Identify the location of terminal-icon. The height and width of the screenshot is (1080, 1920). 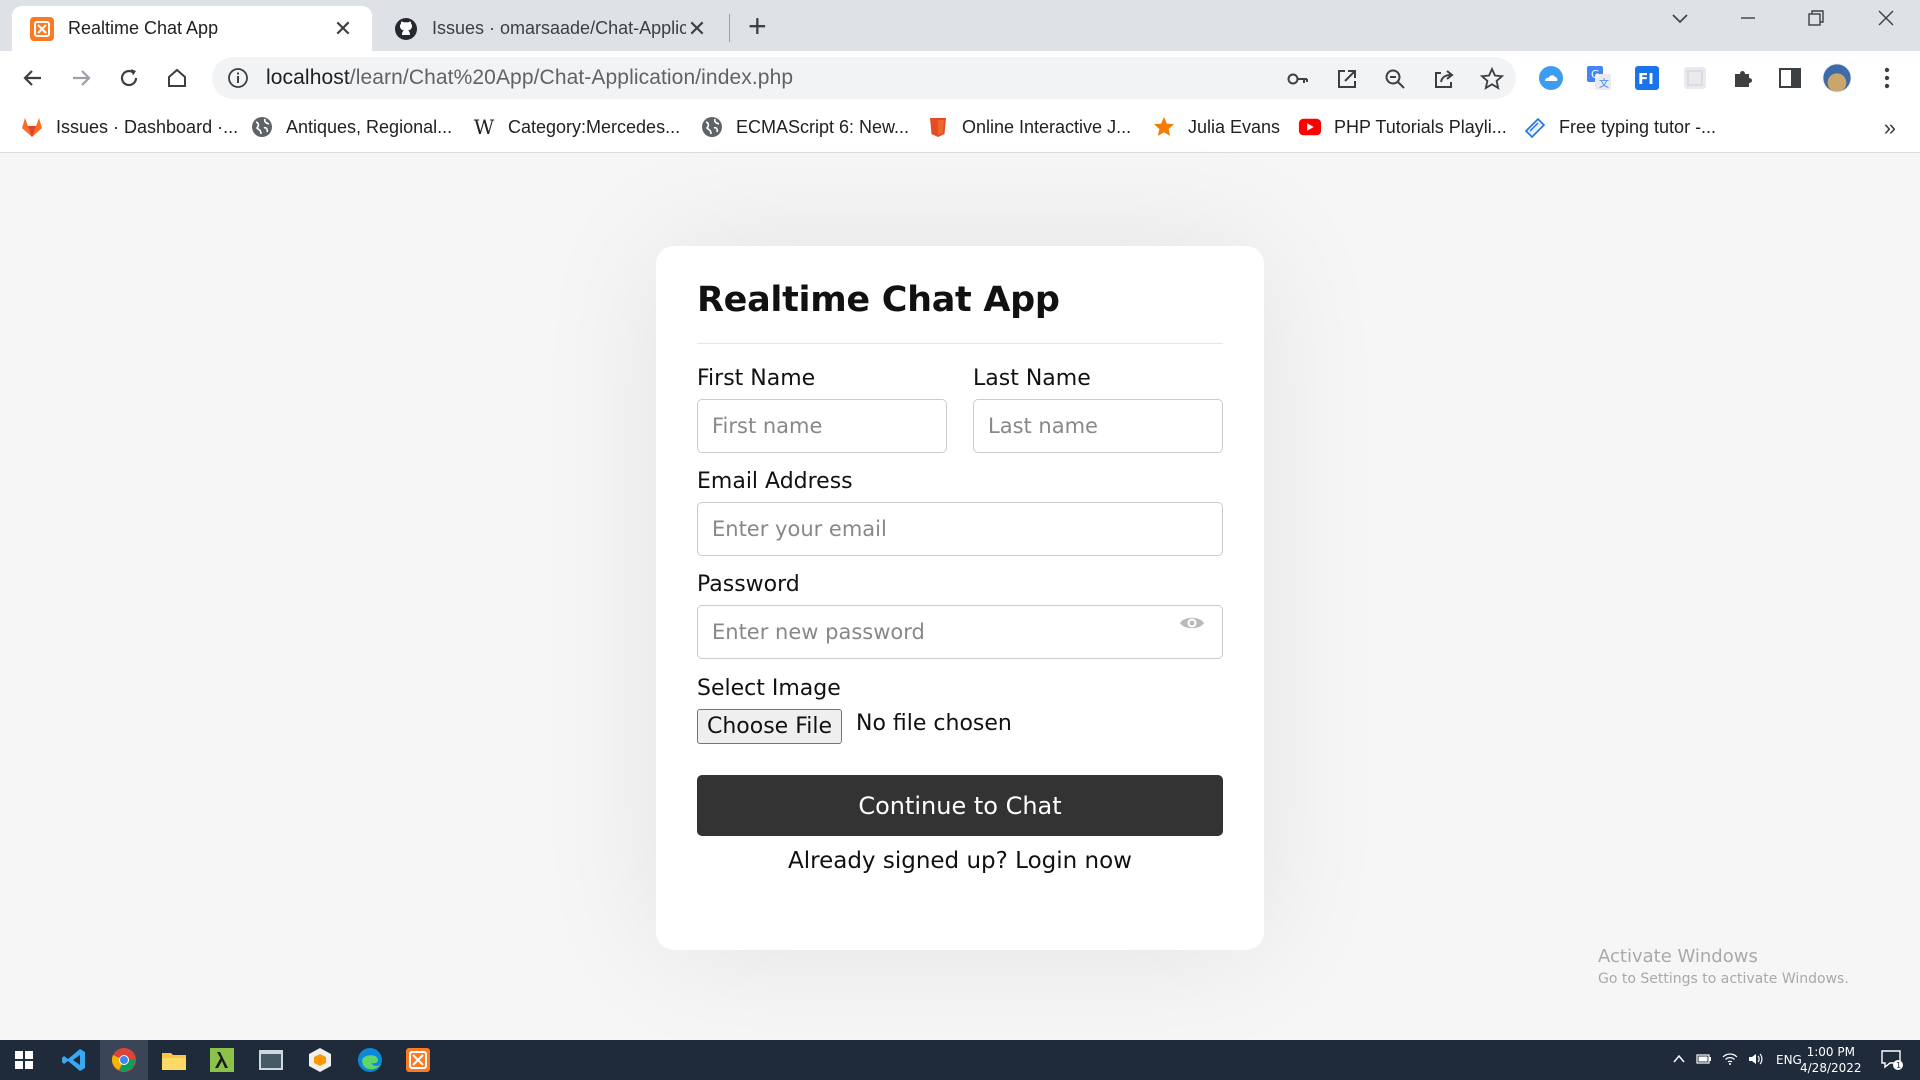
(271, 1060).